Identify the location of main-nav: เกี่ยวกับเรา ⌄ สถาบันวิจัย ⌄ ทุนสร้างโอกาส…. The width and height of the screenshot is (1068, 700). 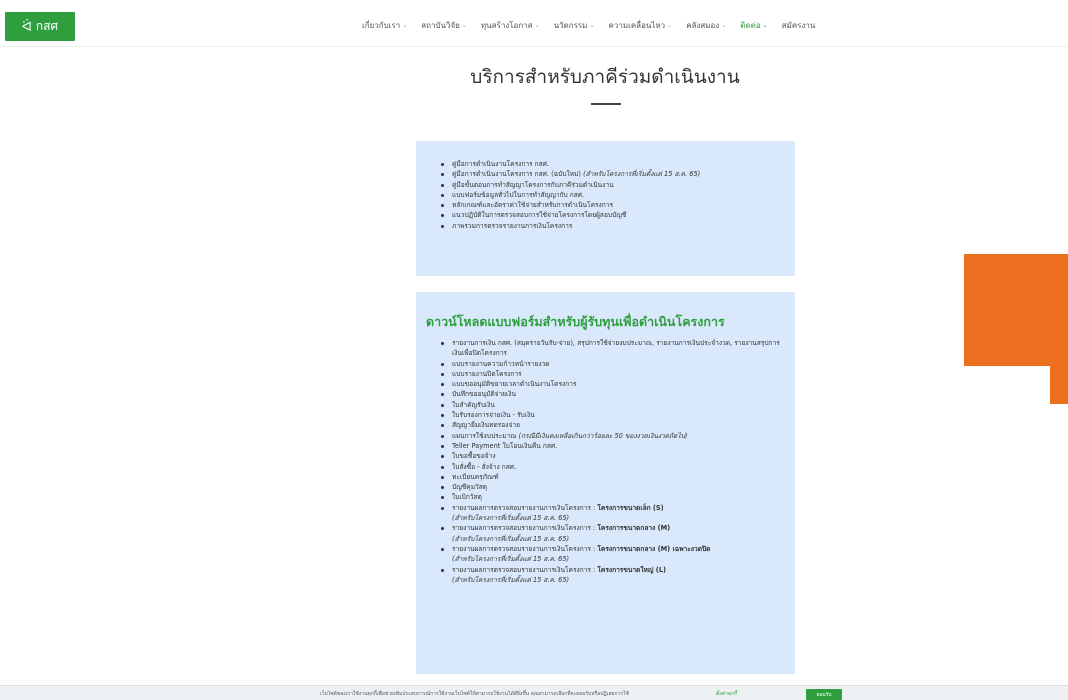
(588, 25).